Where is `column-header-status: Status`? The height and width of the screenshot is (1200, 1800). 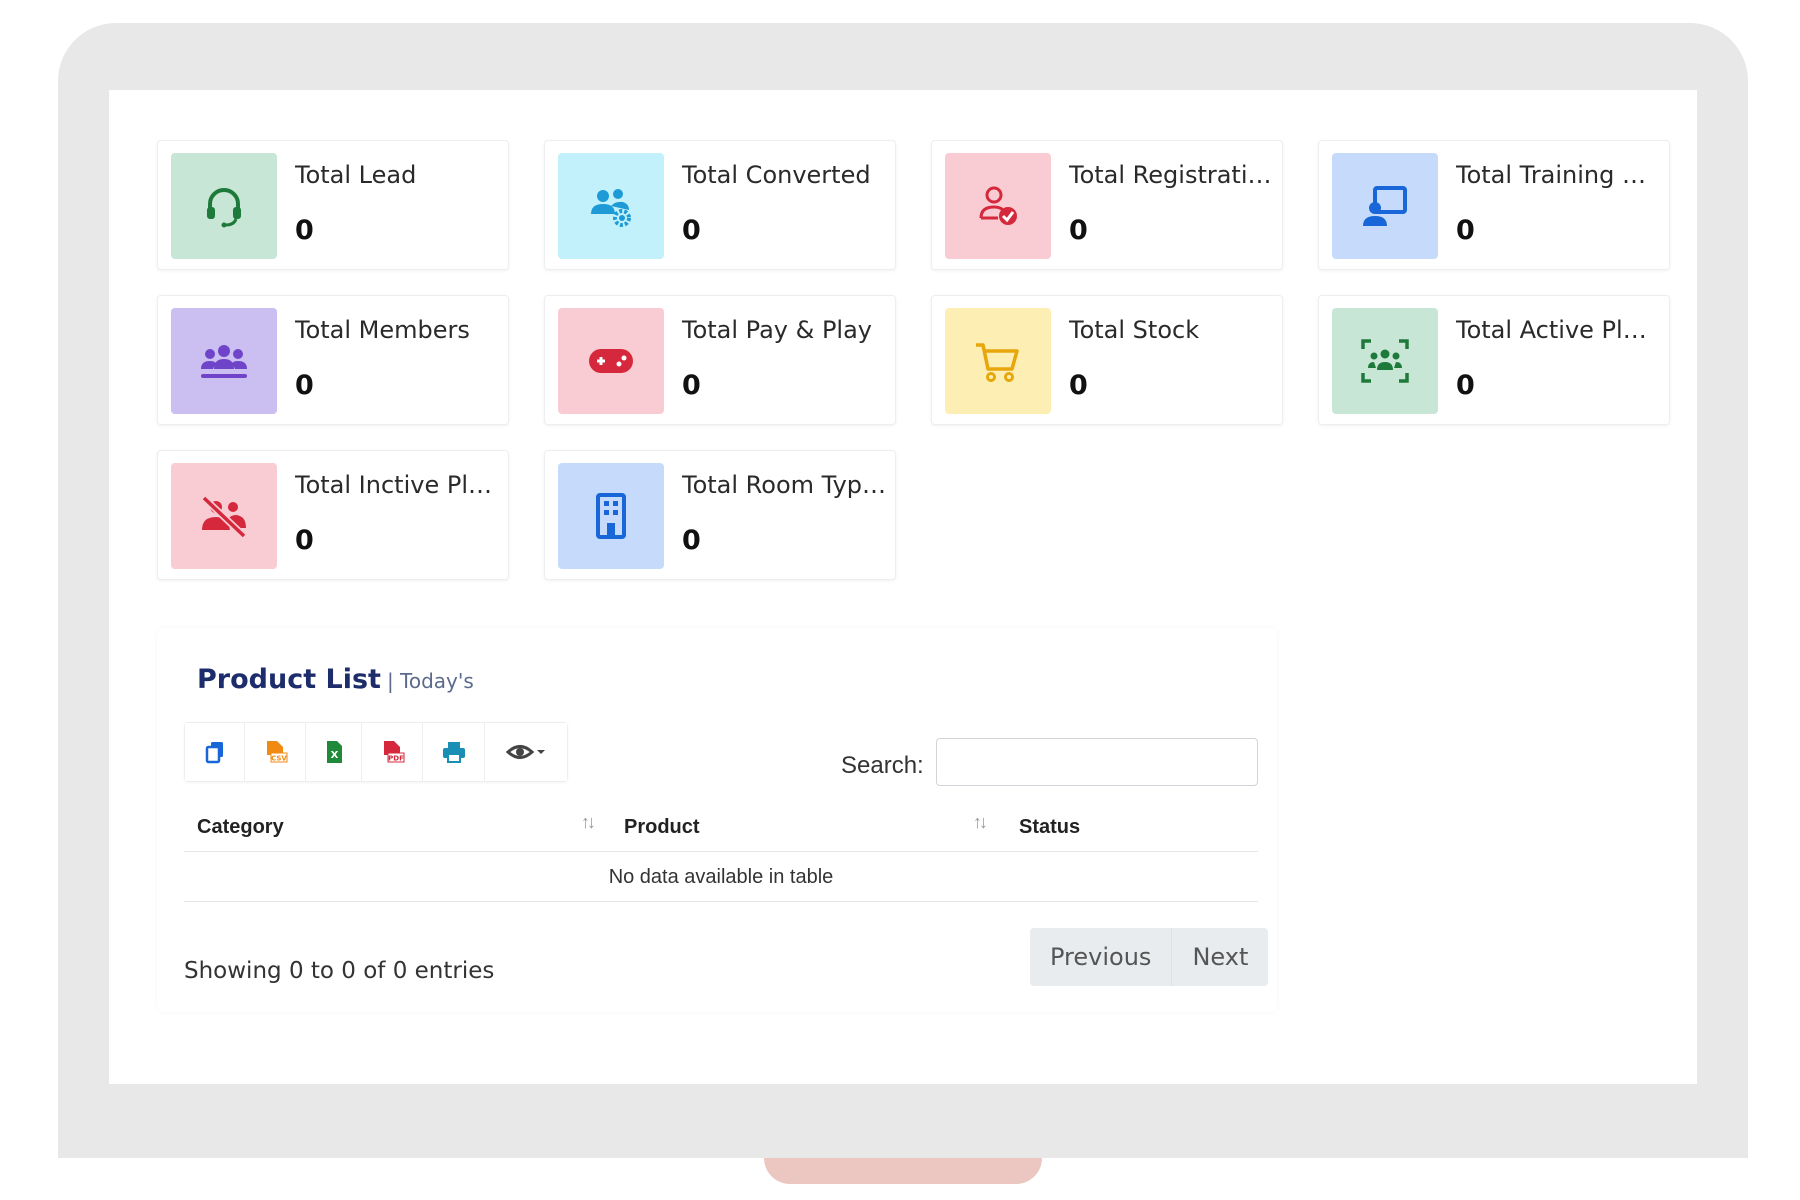 column-header-status: Status is located at coordinates (1049, 827).